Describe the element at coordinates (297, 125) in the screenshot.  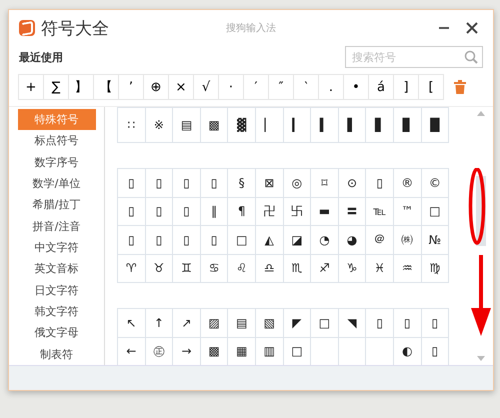
I see `symbol-cell: ▎` at that location.